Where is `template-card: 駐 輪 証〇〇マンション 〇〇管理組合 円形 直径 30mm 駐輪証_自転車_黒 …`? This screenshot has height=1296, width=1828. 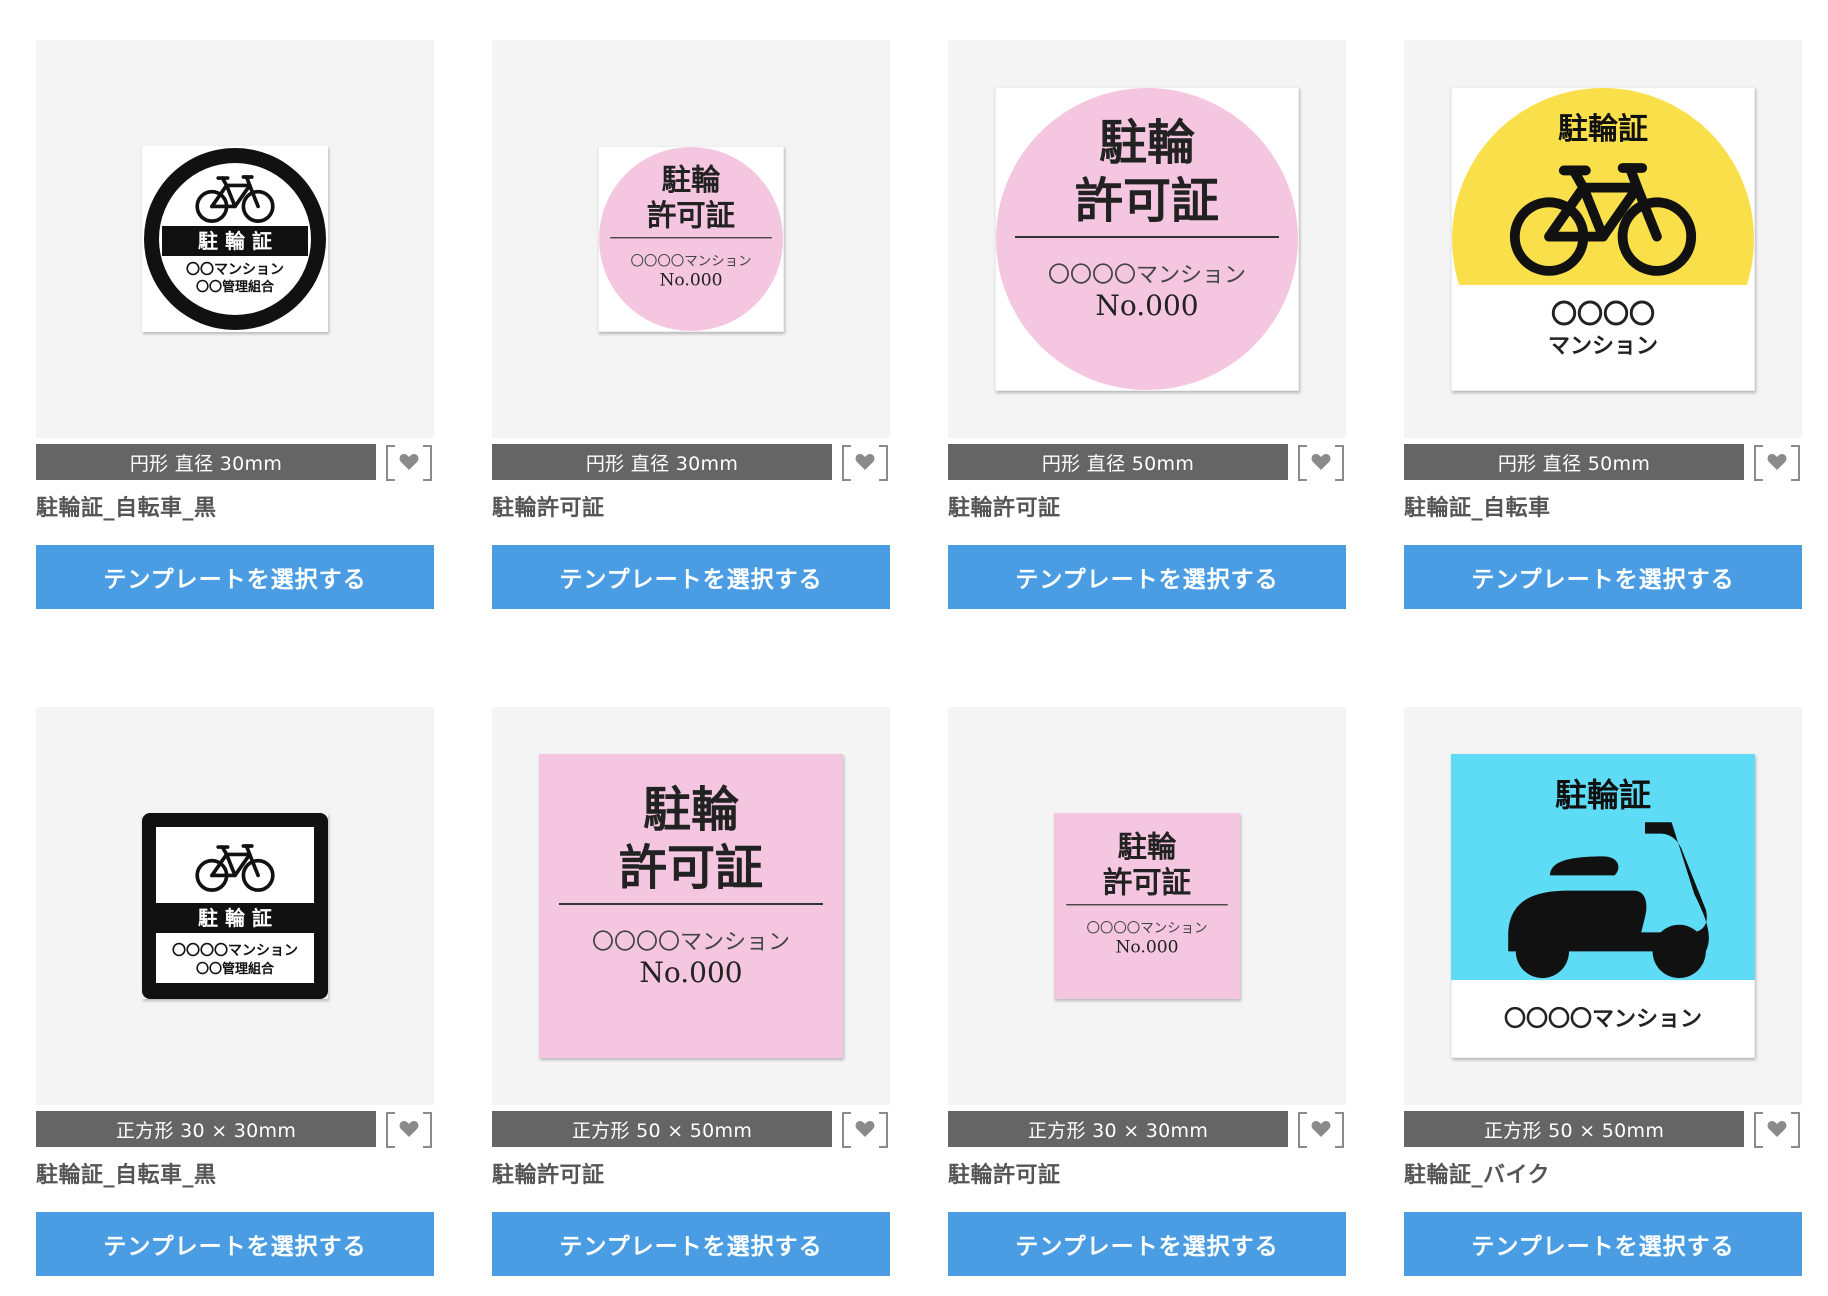 template-card: 駐 輪 証〇〇マンション 〇〇管理組合 円形 直径 30mm 駐輪証_自転車_黒 … is located at coordinates (235, 324).